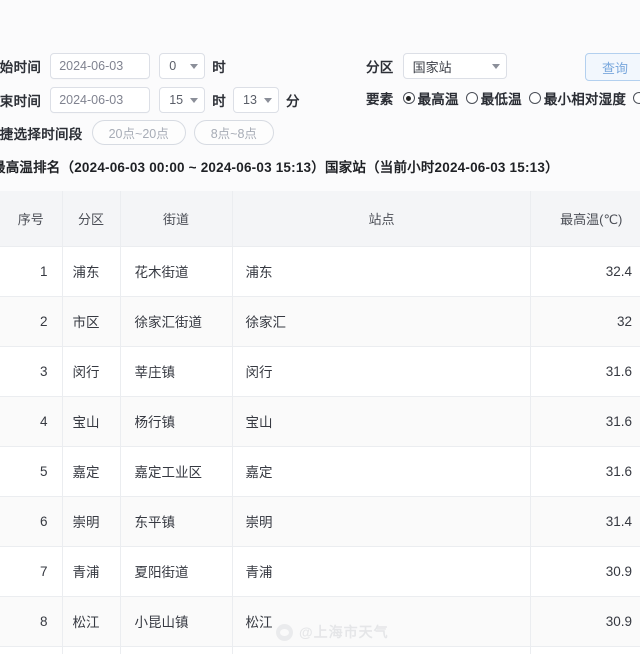 The image size is (640, 654). I want to click on cell-site: 崇明, so click(381, 521).